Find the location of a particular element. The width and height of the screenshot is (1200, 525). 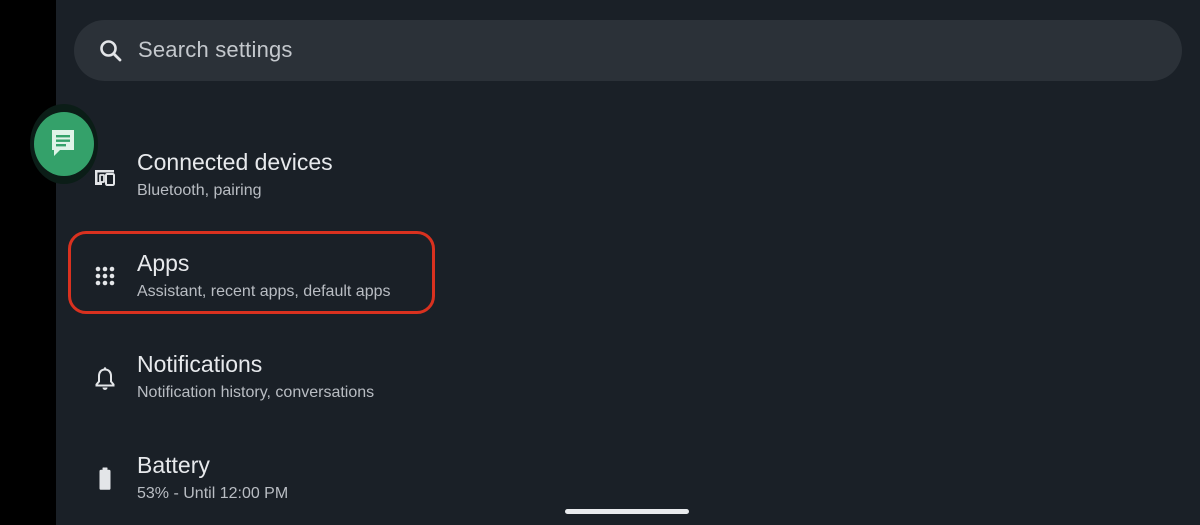

bell-icon is located at coordinates (105, 379).